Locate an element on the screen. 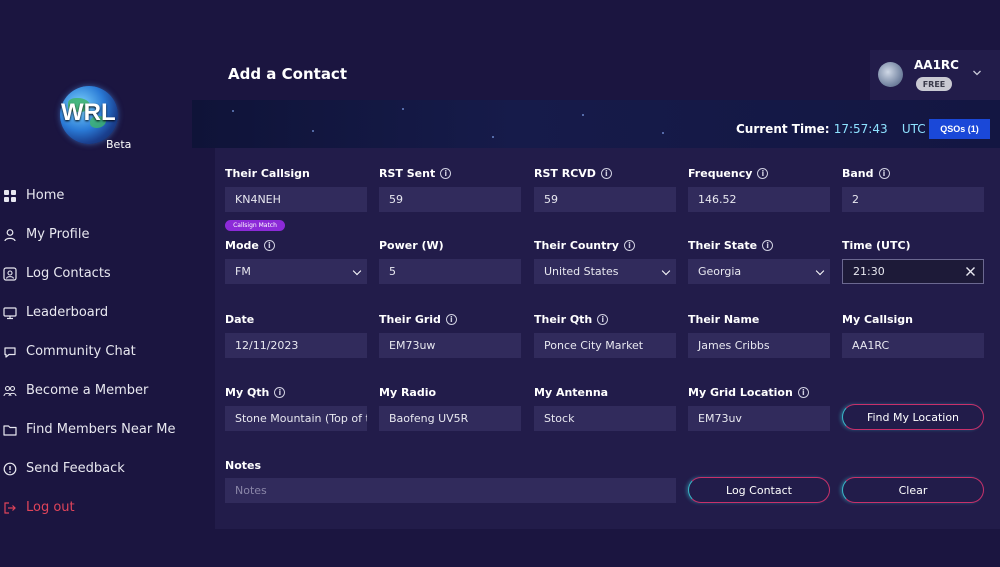 The height and width of the screenshot is (567, 1000). time-utc-value: 21:30 is located at coordinates (869, 271).